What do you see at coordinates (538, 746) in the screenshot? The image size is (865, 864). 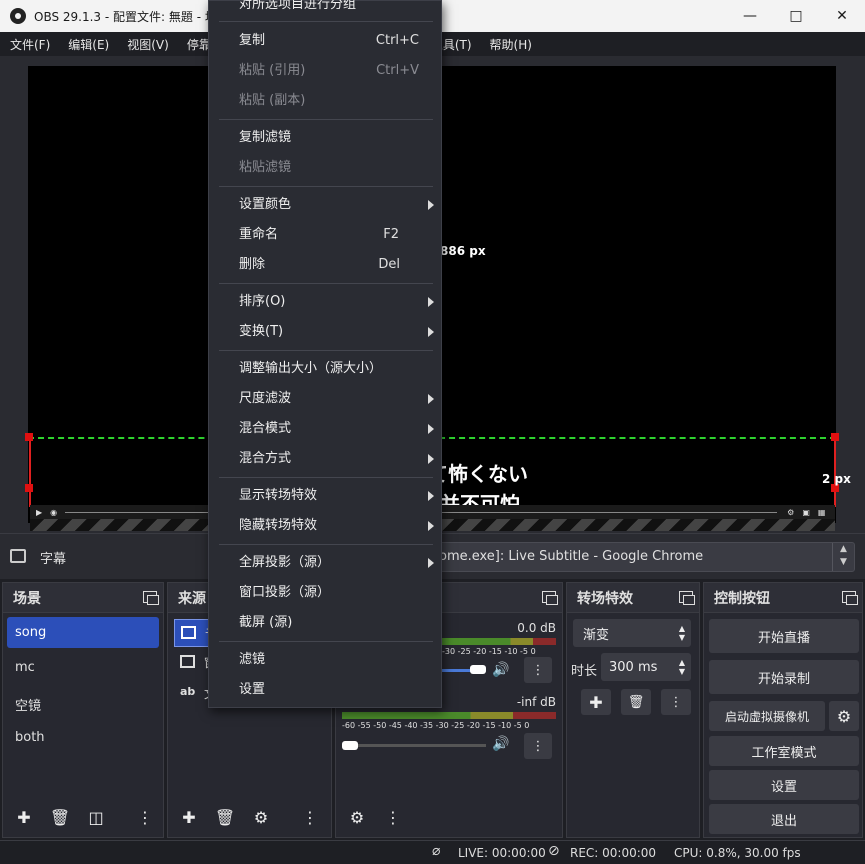 I see `channel-2-menu-button: ⋮` at bounding box center [538, 746].